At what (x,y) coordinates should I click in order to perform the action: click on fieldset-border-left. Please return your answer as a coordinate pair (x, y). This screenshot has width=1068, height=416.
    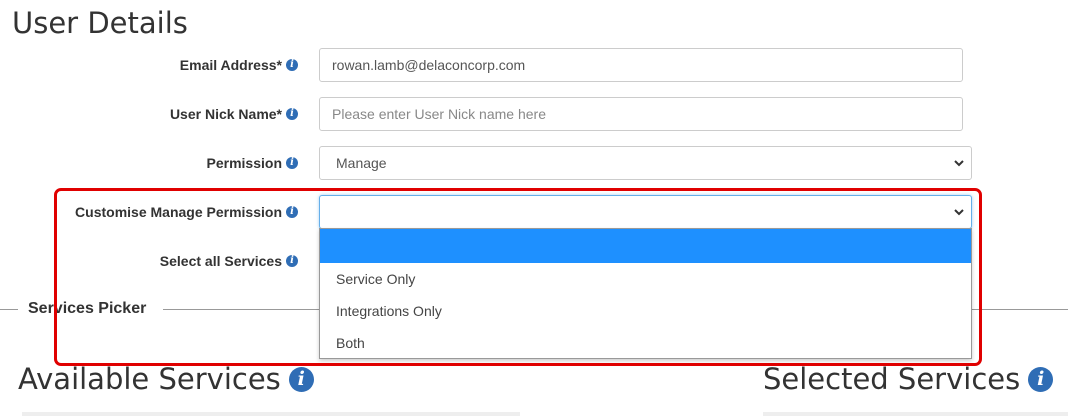
    Looking at the image, I should click on (9, 309).